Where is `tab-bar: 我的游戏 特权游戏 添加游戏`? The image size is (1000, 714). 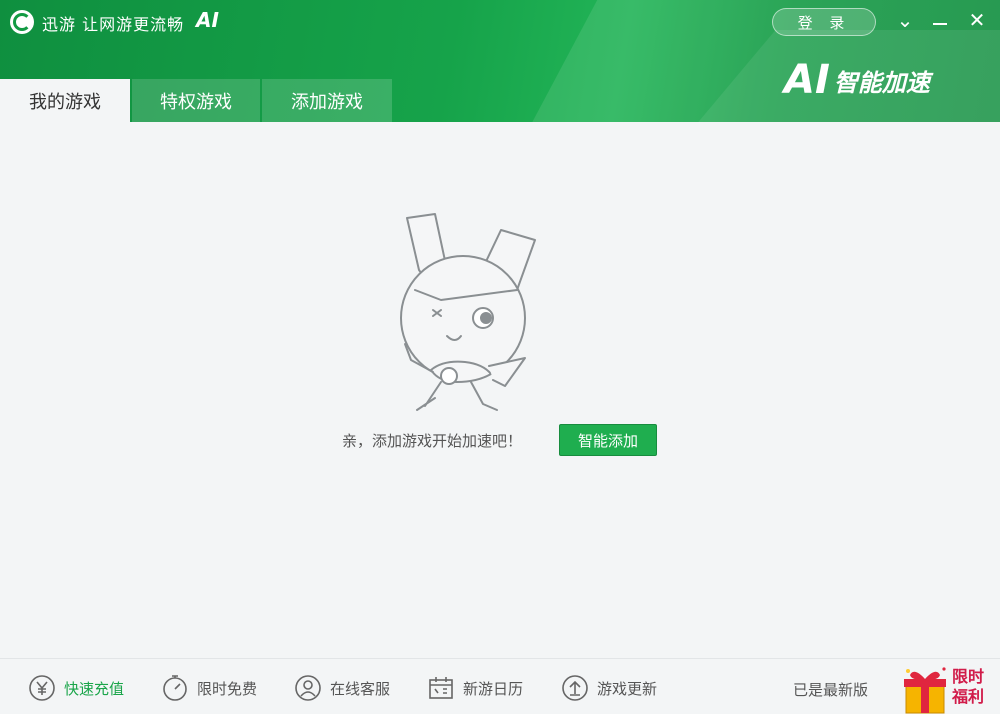
tab-bar: 我的游戏 特权游戏 添加游戏 is located at coordinates (197, 100).